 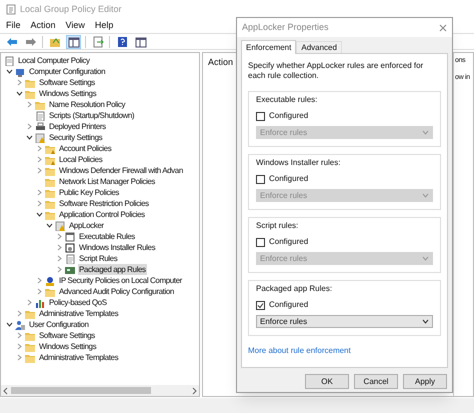 What do you see at coordinates (285, 27) in the screenshot?
I see `dialog-title: AppLocker Properties` at bounding box center [285, 27].